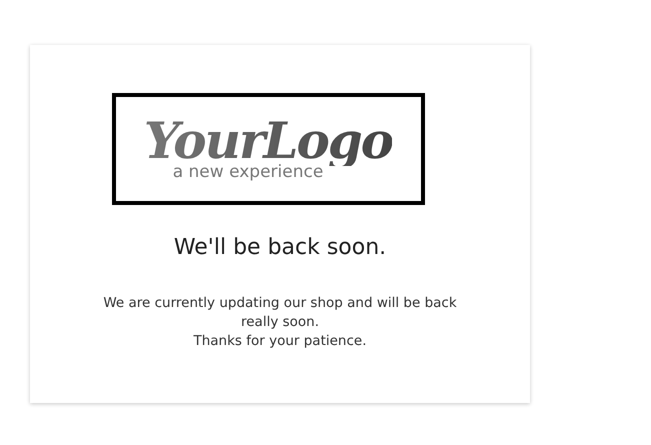  Describe the element at coordinates (280, 341) in the screenshot. I see `message-text: Thanks for your patience.` at that location.